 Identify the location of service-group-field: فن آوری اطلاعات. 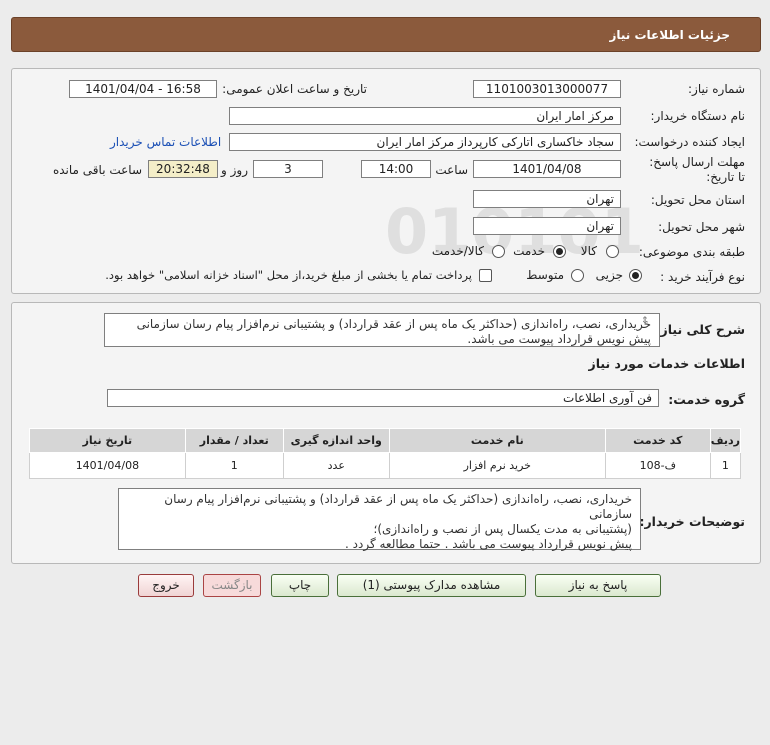
(383, 398).